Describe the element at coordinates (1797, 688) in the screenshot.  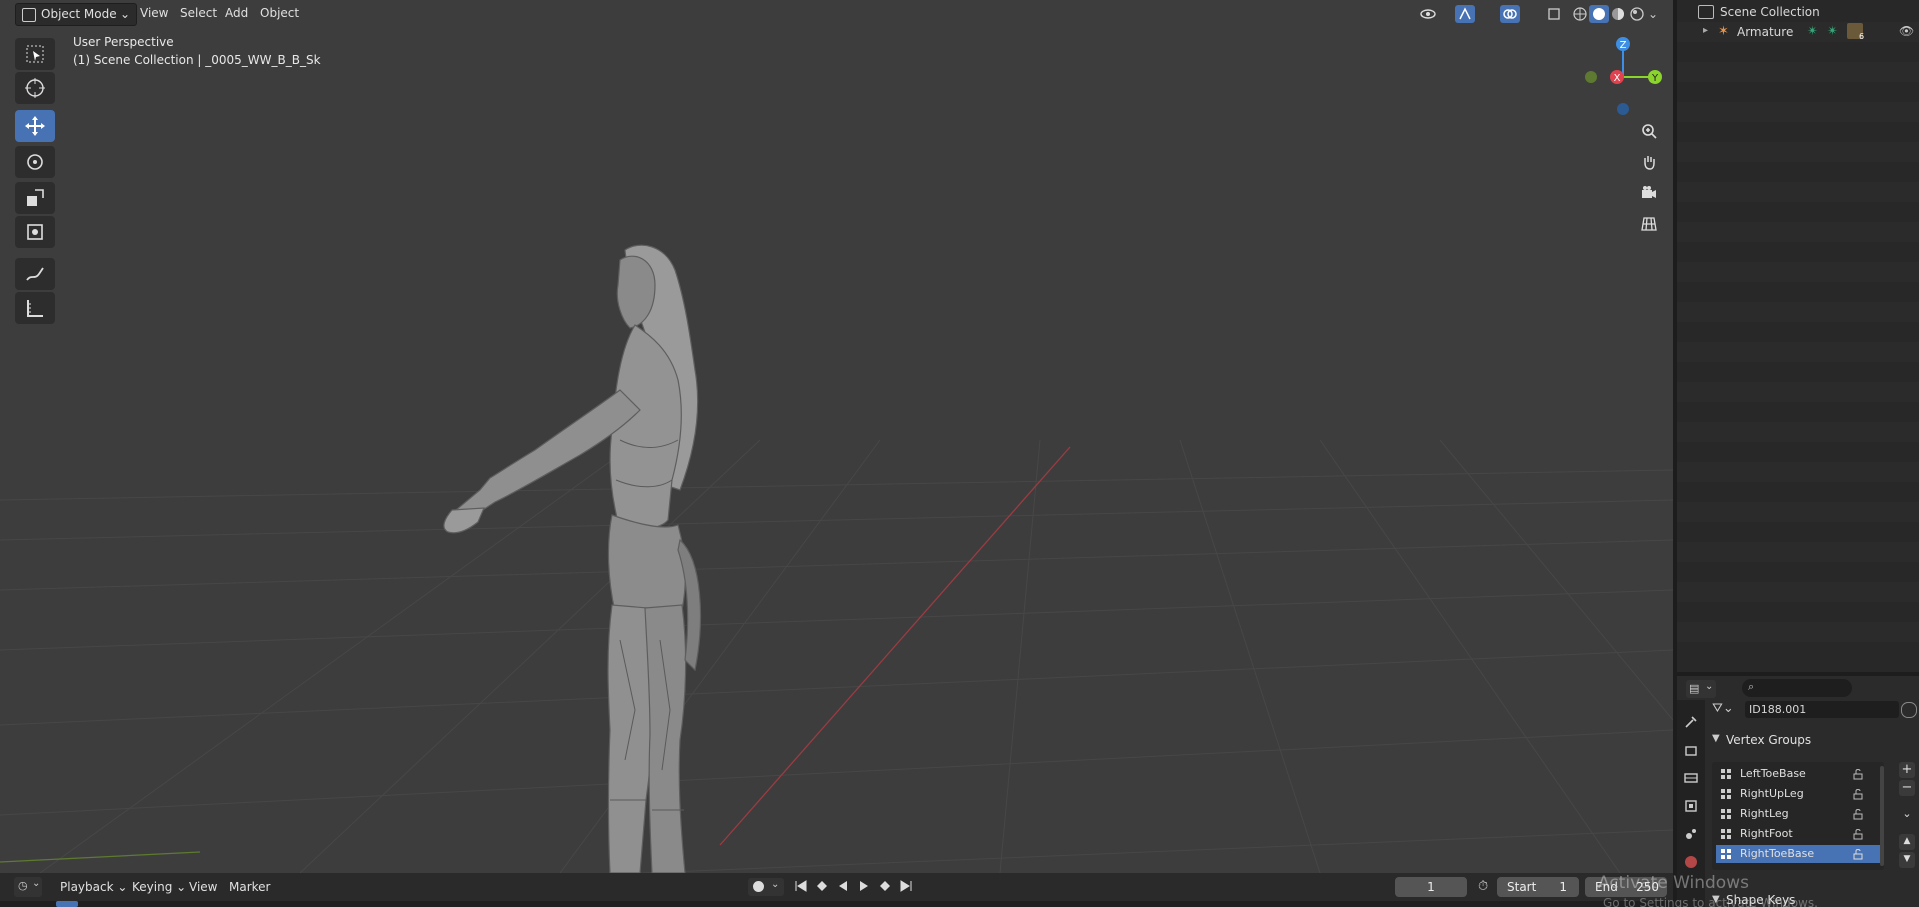
I see `properties-search-input: ⌕` at that location.